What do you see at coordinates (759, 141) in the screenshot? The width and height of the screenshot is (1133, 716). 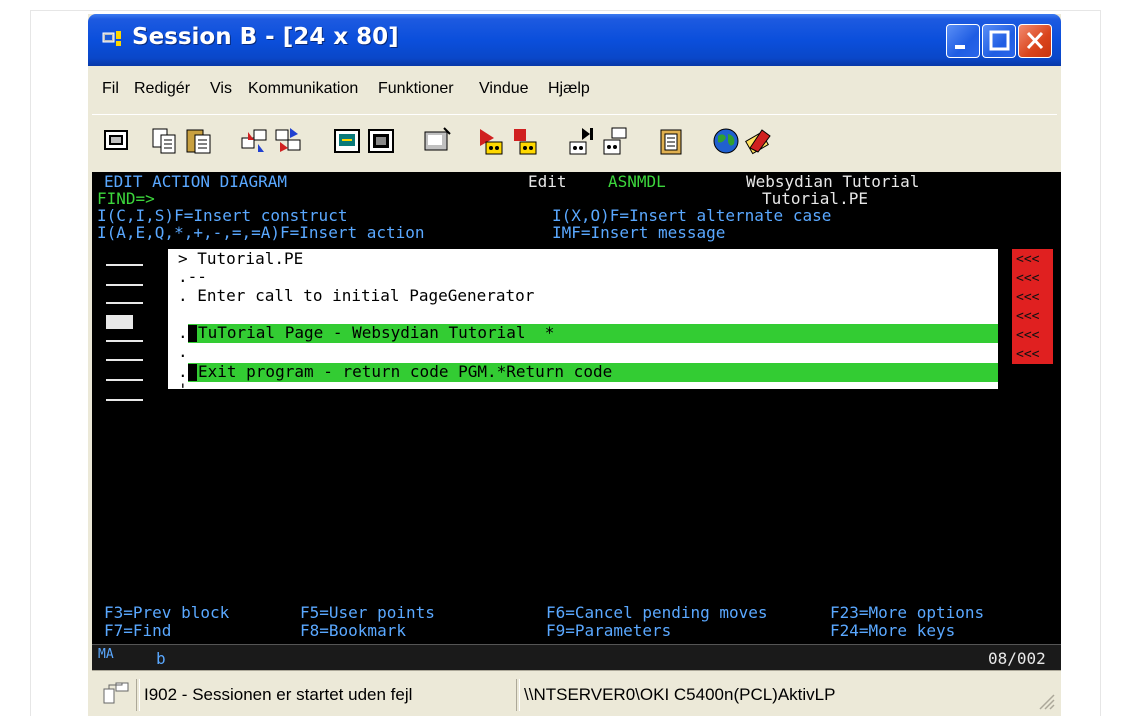 I see `edit-icon` at bounding box center [759, 141].